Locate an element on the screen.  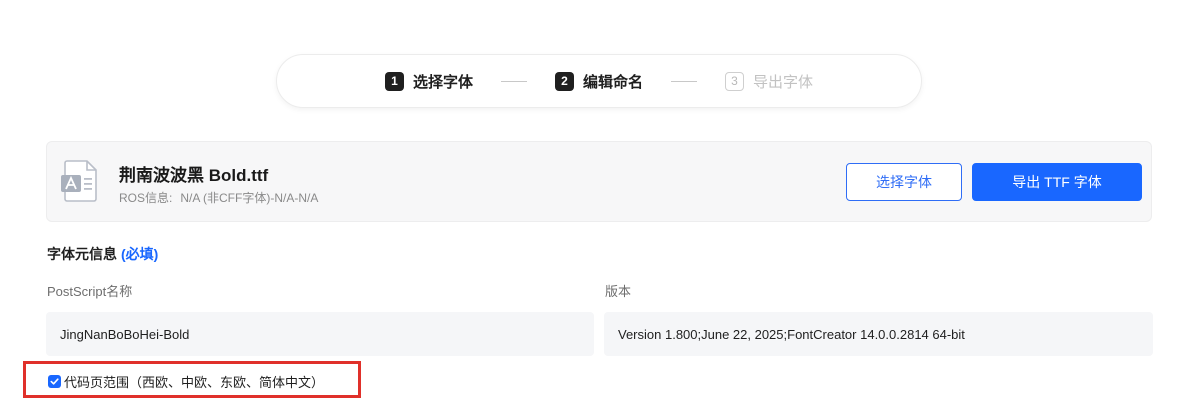
font-meta-section-title: 字体元信息 (必填) is located at coordinates (102, 254).